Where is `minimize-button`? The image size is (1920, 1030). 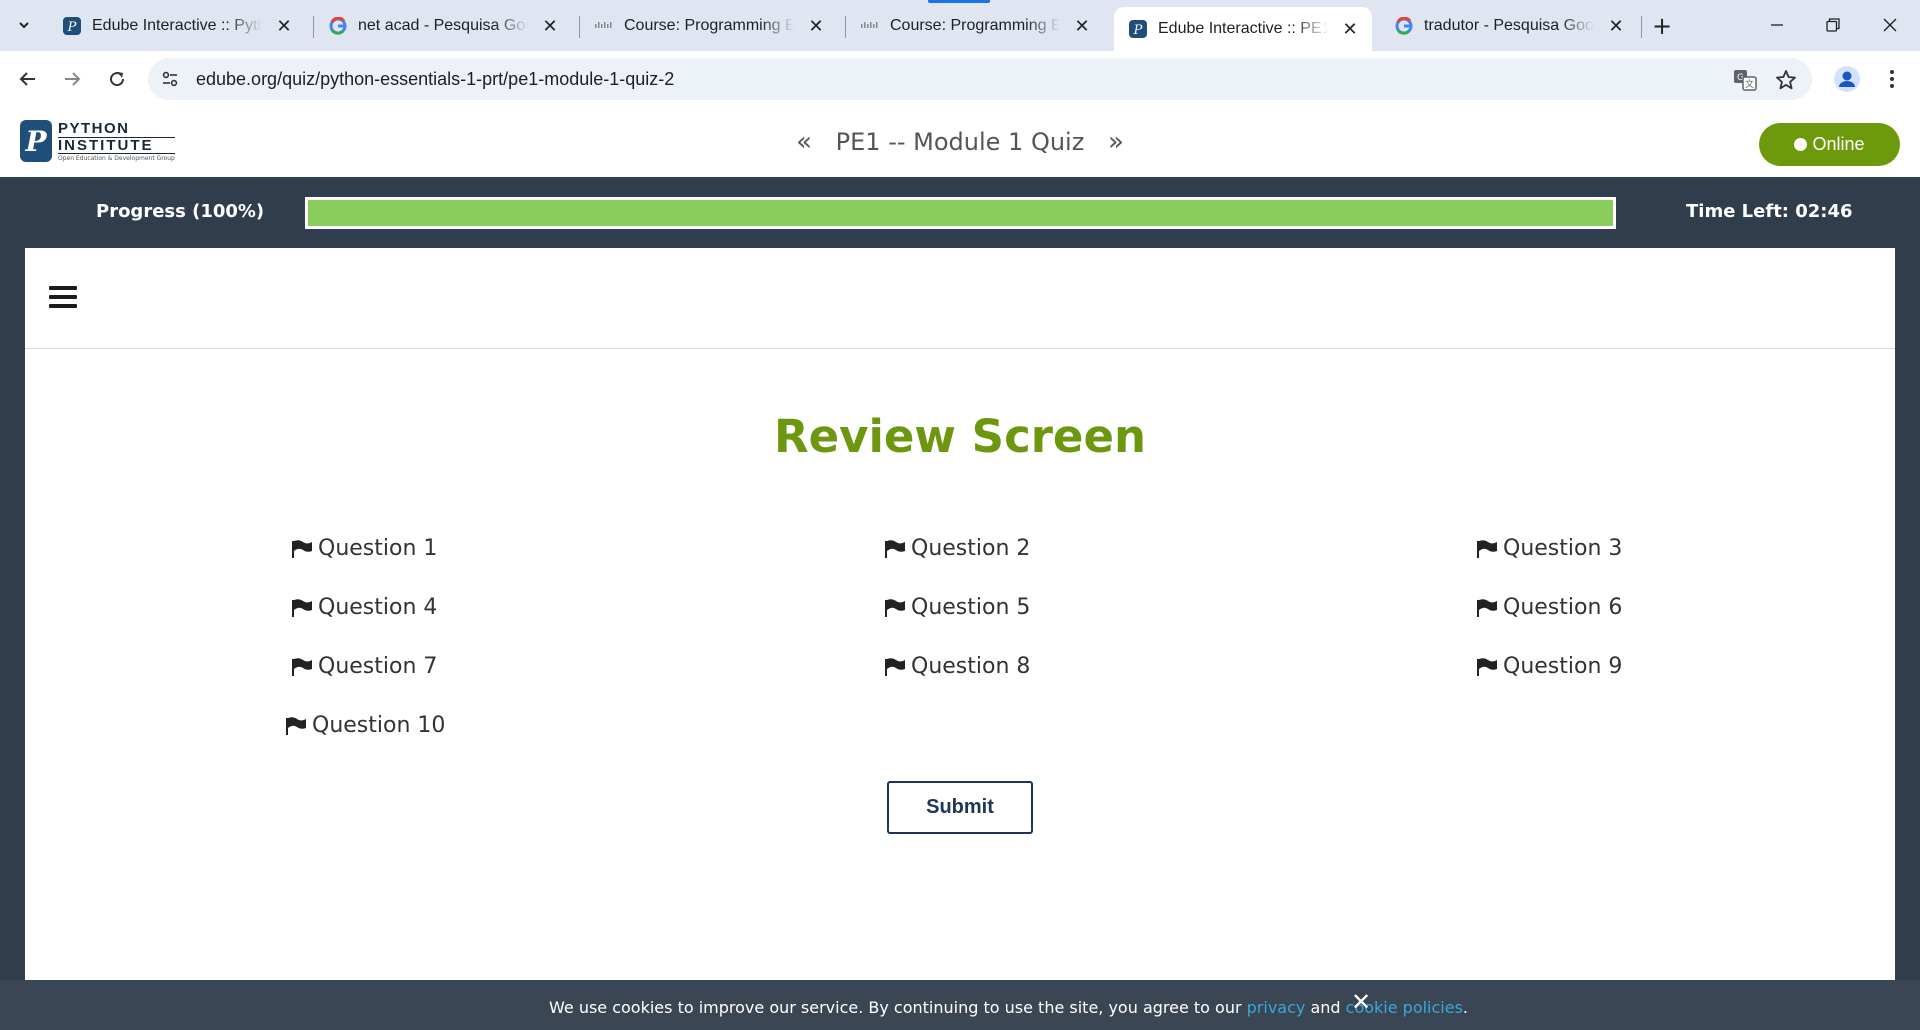 minimize-button is located at coordinates (1777, 25).